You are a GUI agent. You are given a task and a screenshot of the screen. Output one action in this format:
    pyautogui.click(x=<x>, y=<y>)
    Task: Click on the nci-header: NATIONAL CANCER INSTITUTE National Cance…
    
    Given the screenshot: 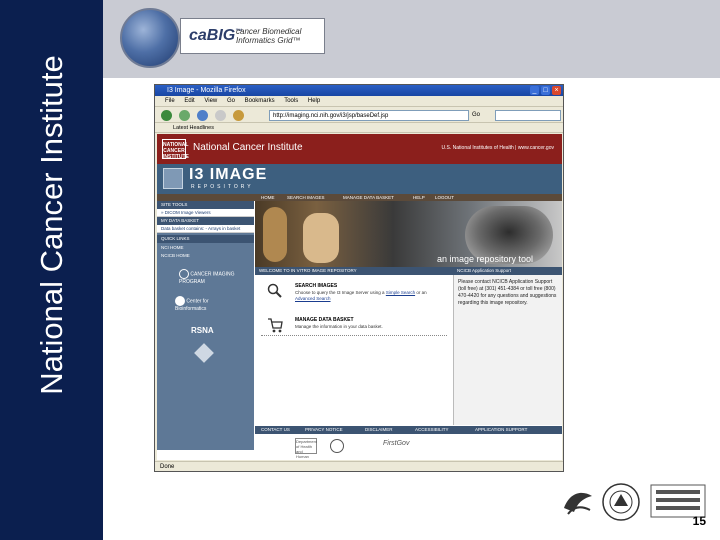 What is the action you would take?
    pyautogui.click(x=359, y=149)
    